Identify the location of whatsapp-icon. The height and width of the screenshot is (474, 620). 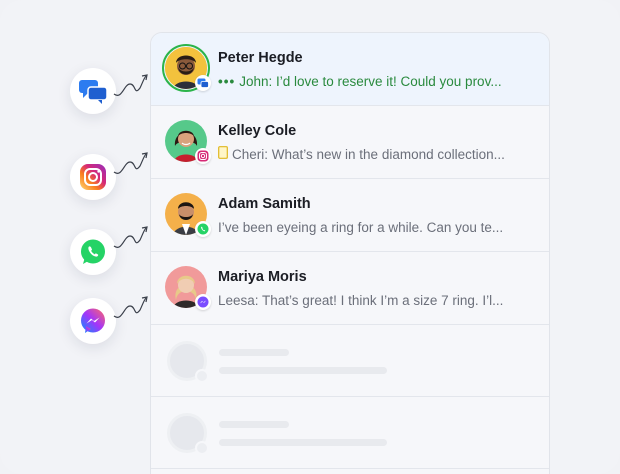
(93, 251).